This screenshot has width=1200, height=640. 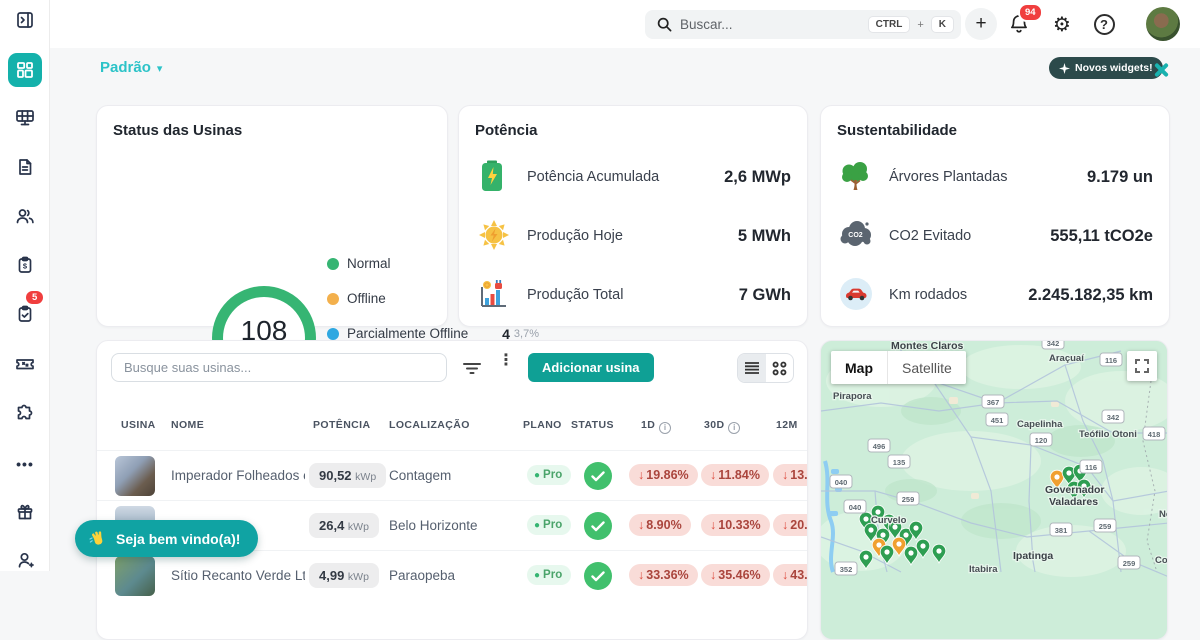 I want to click on fullscreen-button, so click(x=1142, y=366).